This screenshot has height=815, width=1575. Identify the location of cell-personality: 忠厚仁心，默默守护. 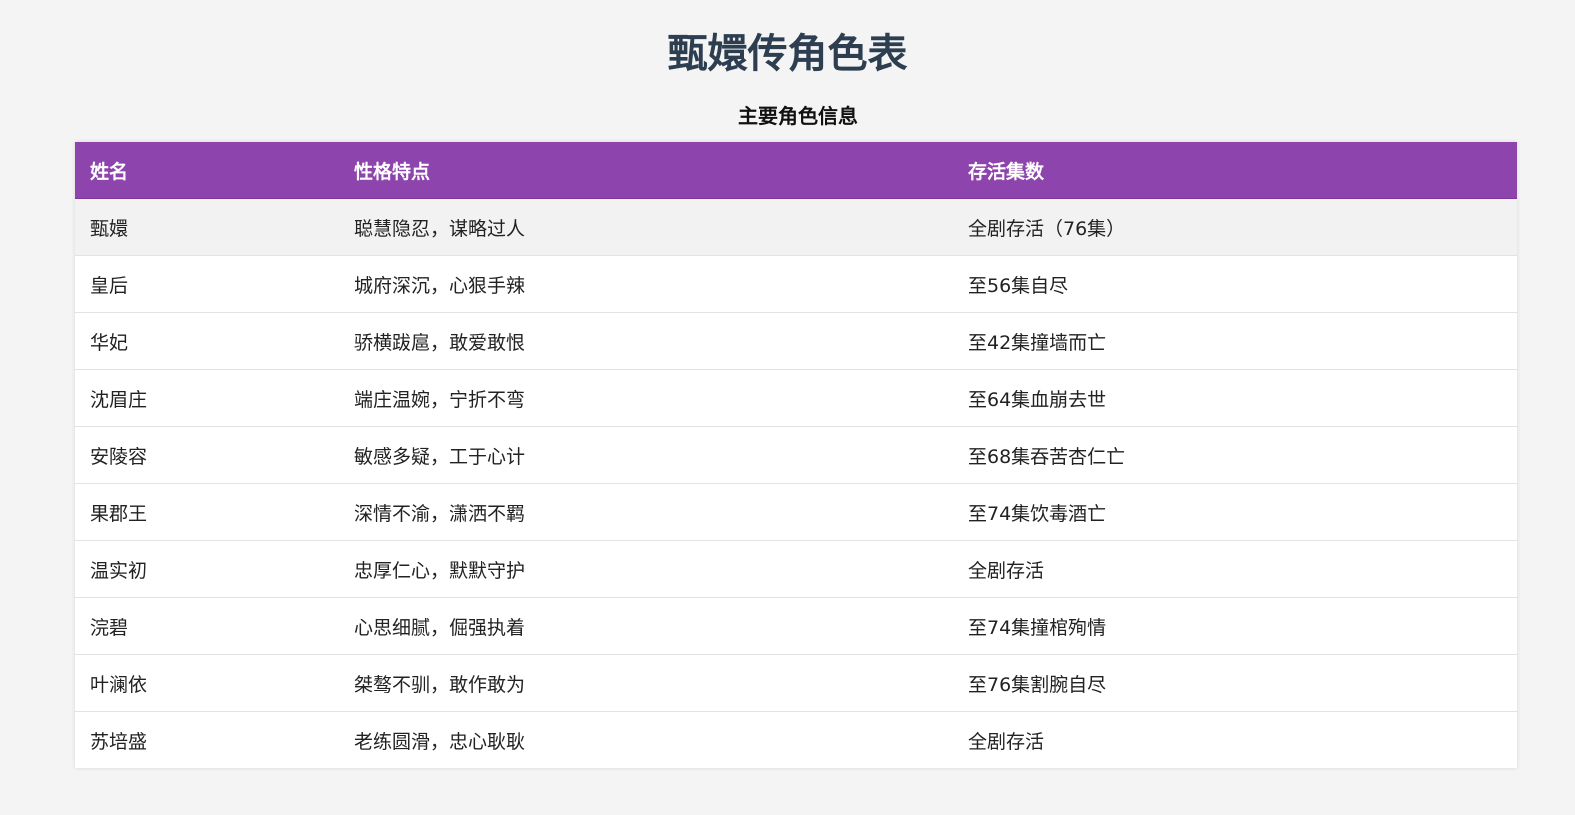
(646, 569).